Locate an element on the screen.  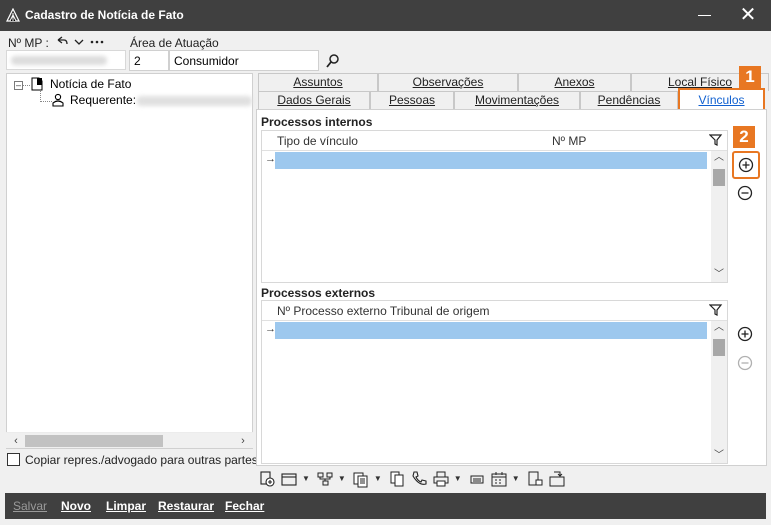
tree-horizontal-scrollbar: ‹ › is located at coordinates (129, 440).